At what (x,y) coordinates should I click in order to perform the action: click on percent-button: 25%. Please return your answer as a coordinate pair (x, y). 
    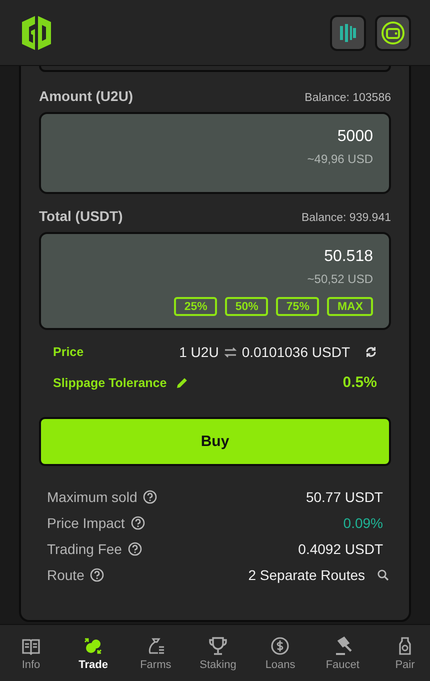
    Looking at the image, I should click on (196, 306).